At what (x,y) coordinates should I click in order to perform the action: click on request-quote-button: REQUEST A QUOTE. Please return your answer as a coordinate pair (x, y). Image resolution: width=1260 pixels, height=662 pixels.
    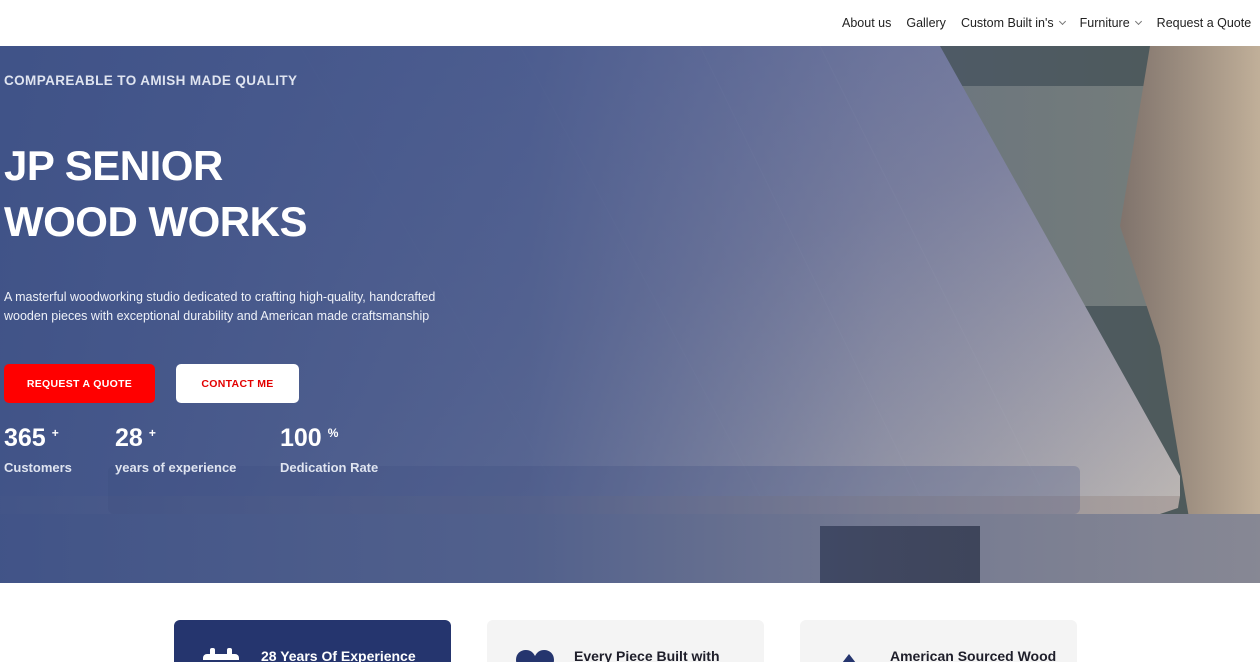
    Looking at the image, I should click on (79, 383).